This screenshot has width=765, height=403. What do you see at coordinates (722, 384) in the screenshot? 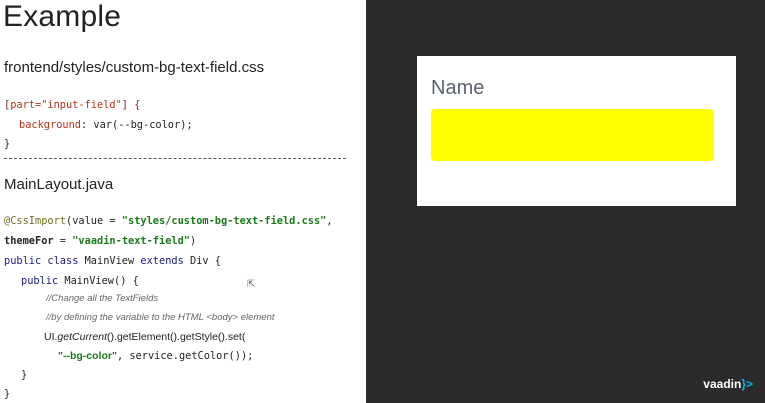
I see `vaadin-logo-text: vaadin` at bounding box center [722, 384].